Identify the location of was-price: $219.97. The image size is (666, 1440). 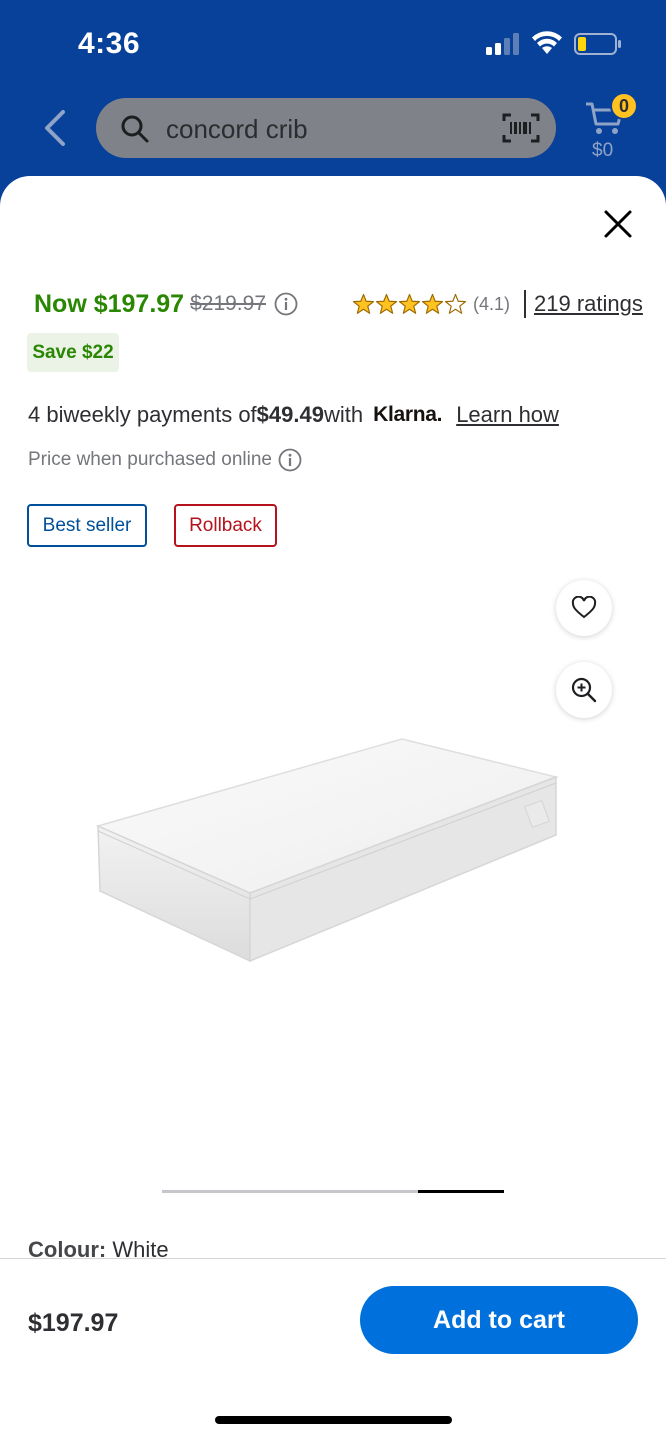
(228, 303).